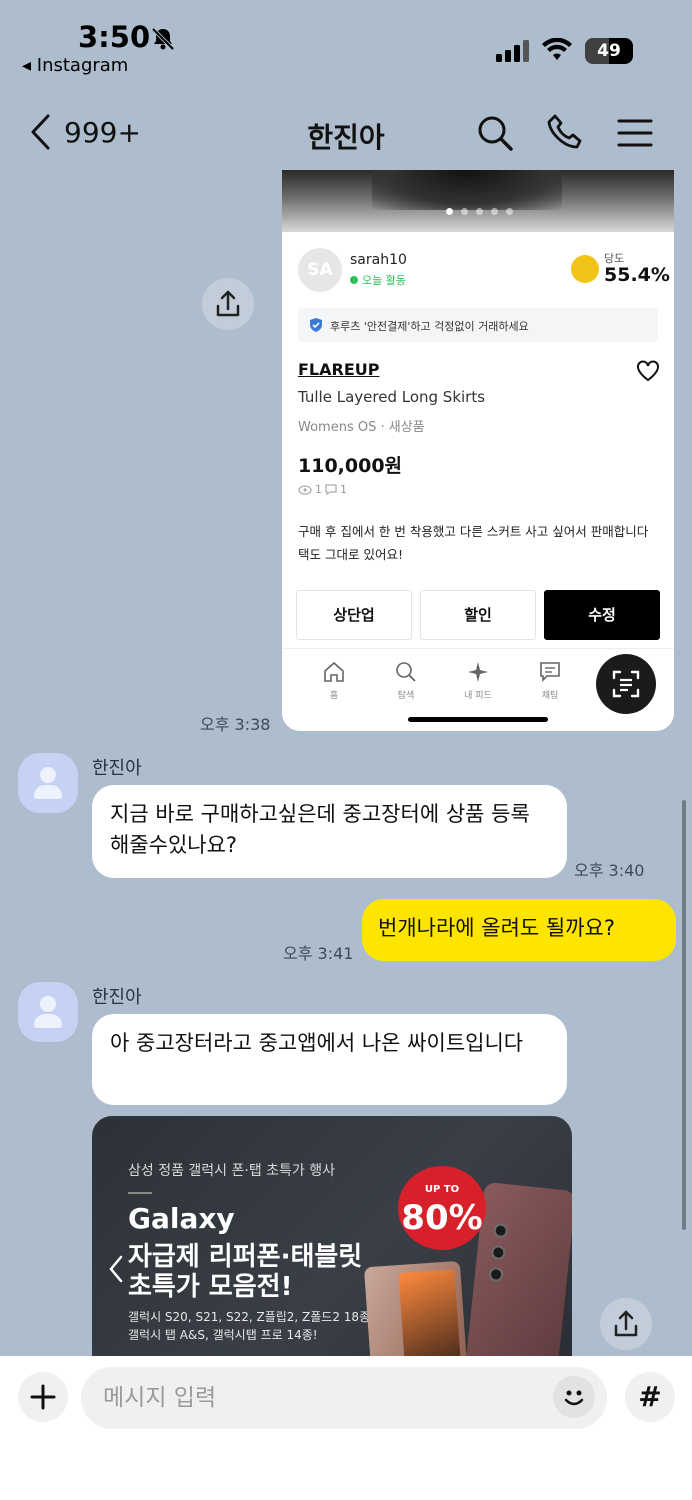  I want to click on product-name: Tulle Layered Long Skirts, so click(392, 397).